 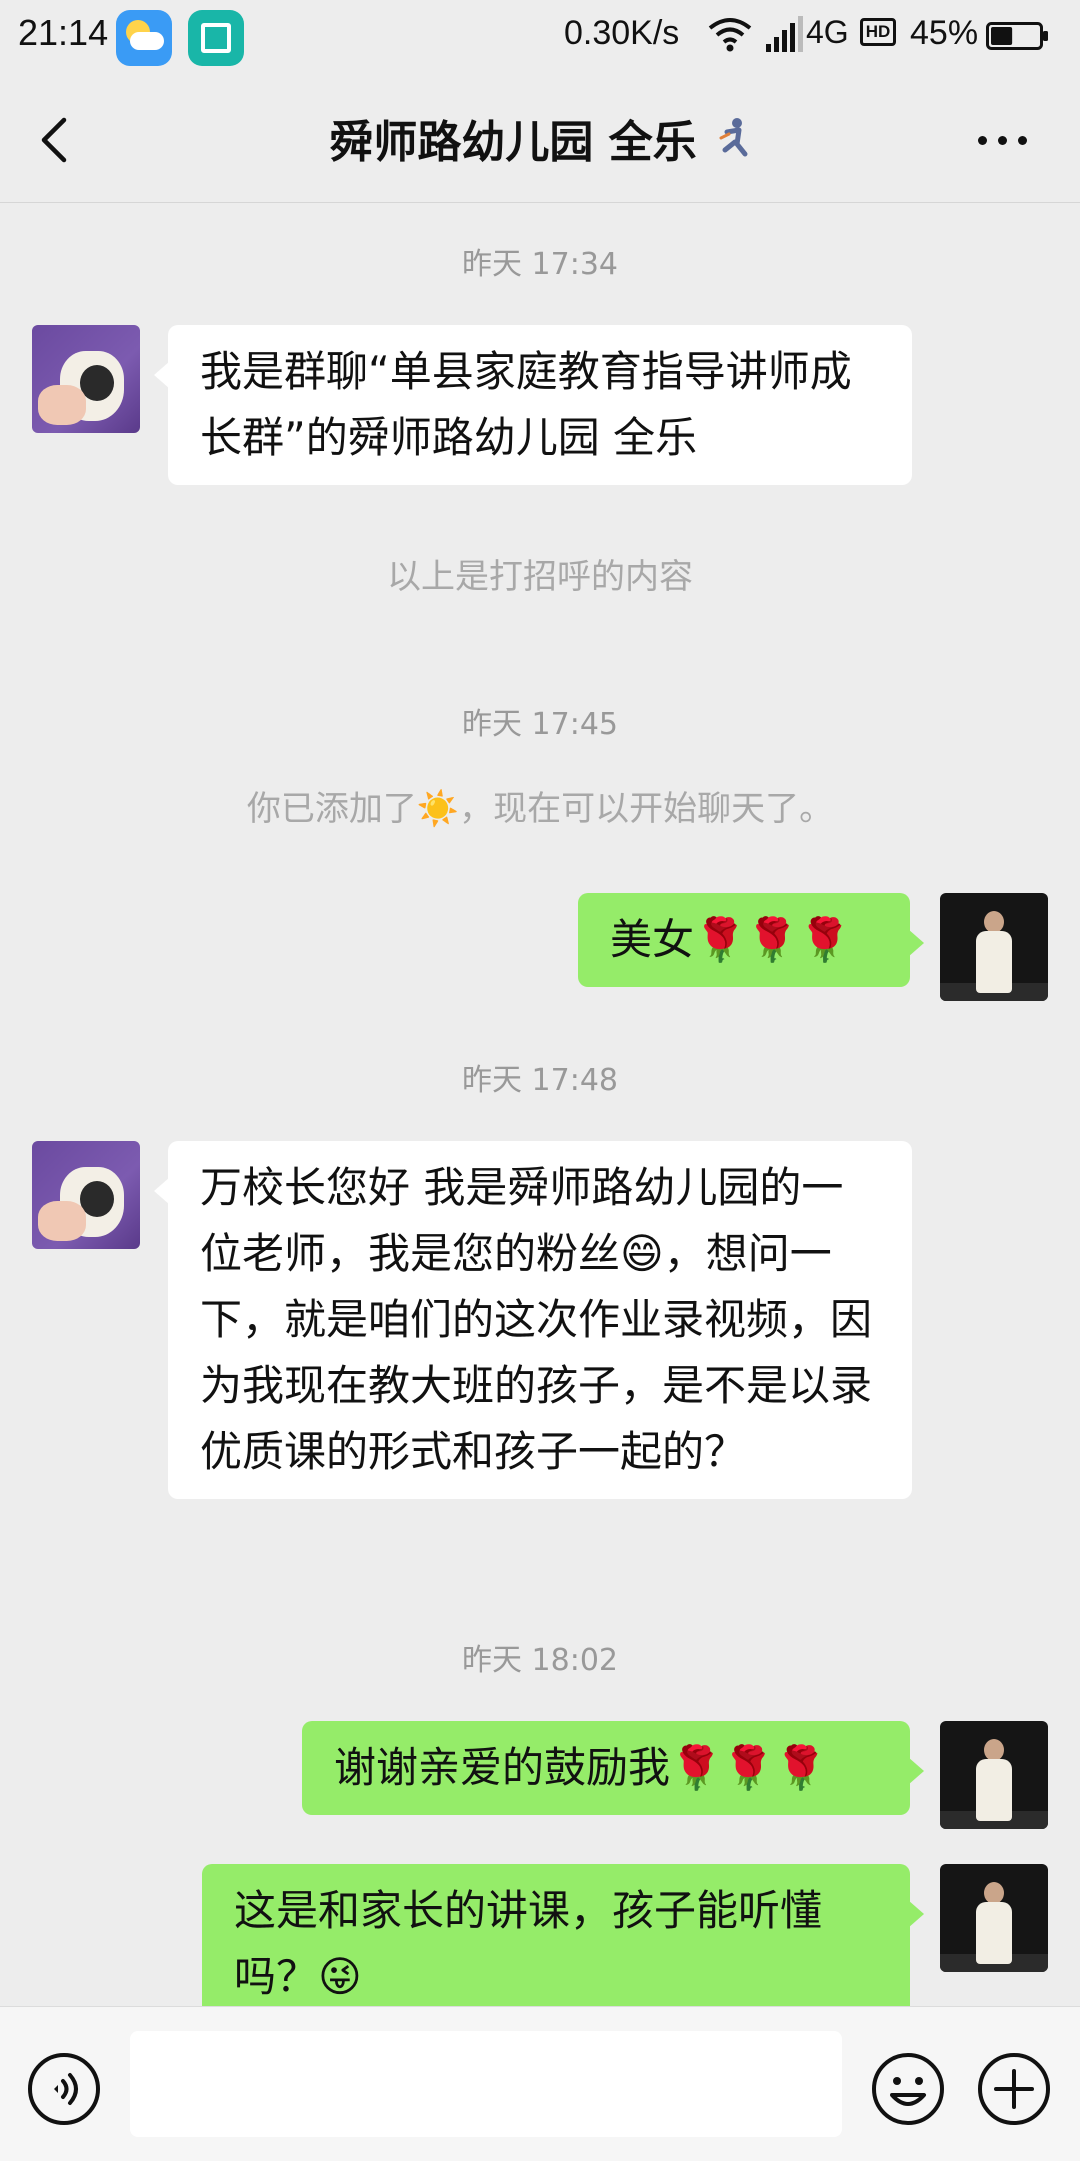 What do you see at coordinates (827, 32) in the screenshot?
I see `network-type: 4G` at bounding box center [827, 32].